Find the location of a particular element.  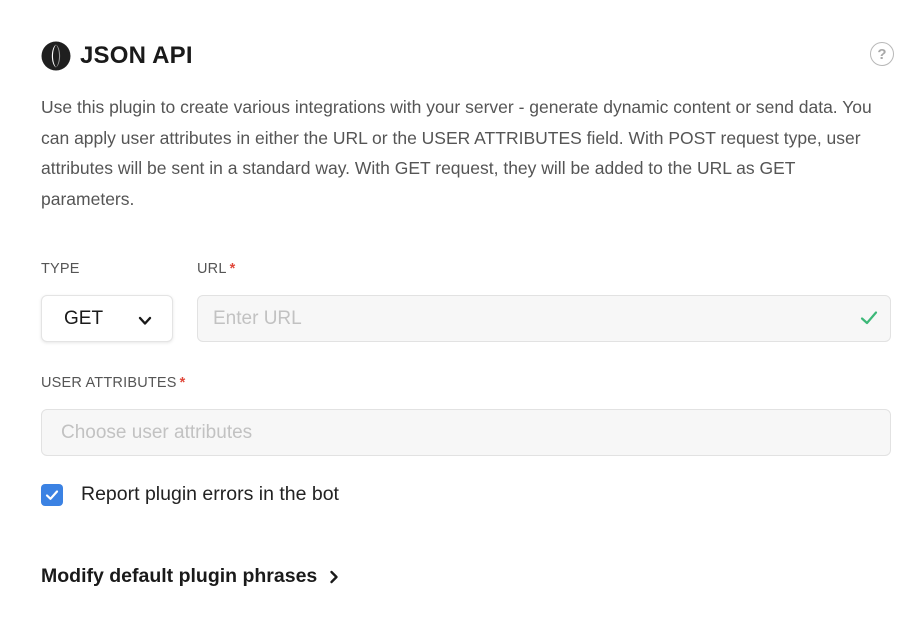

plugin-header: JSON API is located at coordinates (117, 56).